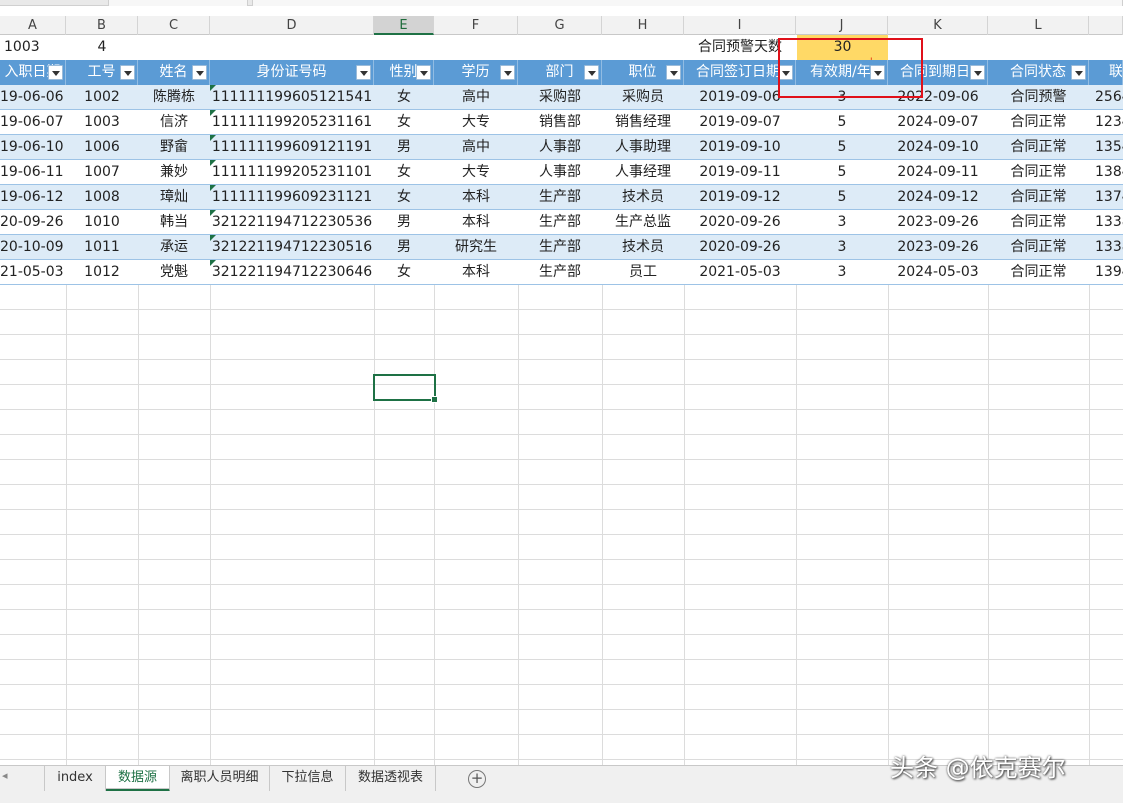  I want to click on header-name: 姓名, so click(174, 72).